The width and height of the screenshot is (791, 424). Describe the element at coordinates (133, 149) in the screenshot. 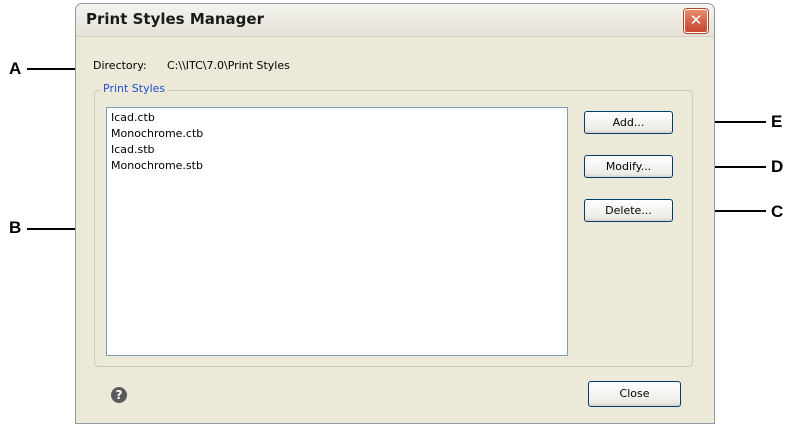

I see `list-item: Icad.stb` at that location.